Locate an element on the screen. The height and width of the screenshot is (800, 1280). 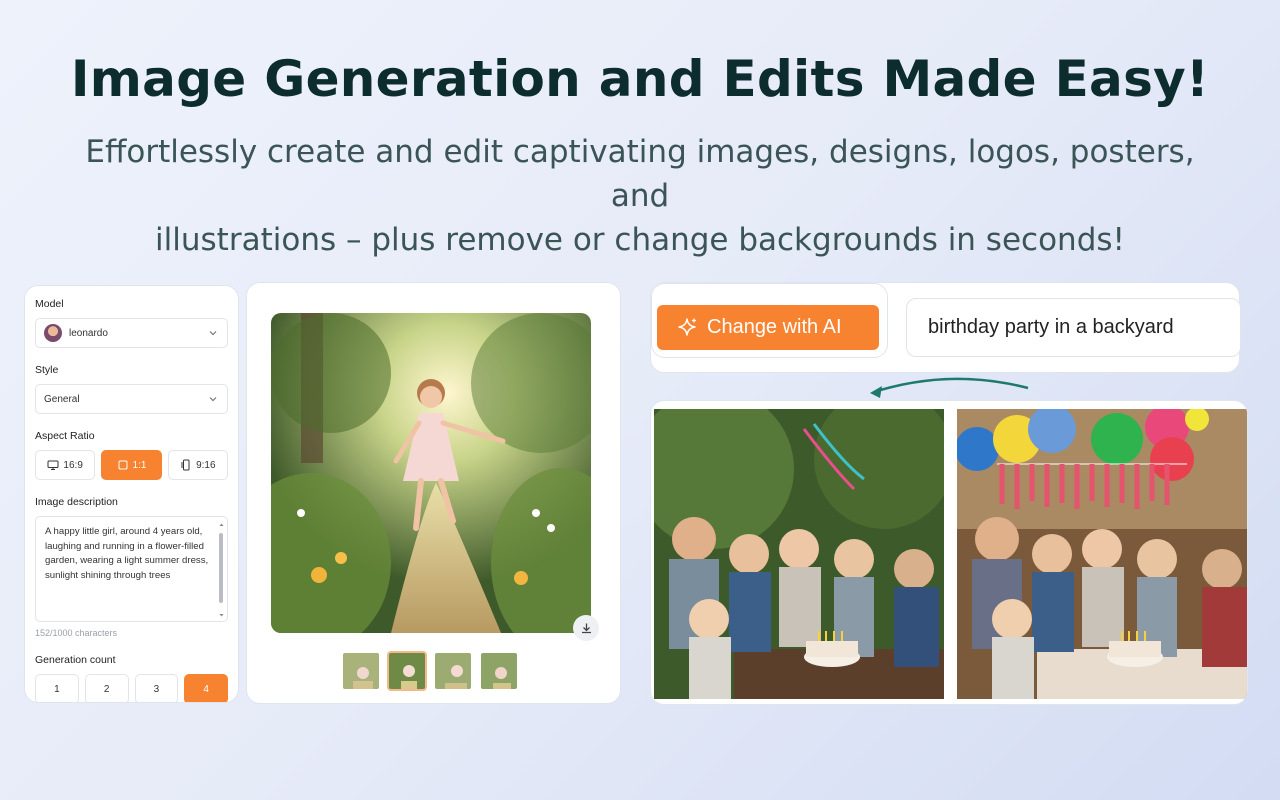
thumbnail-selected is located at coordinates (407, 671).